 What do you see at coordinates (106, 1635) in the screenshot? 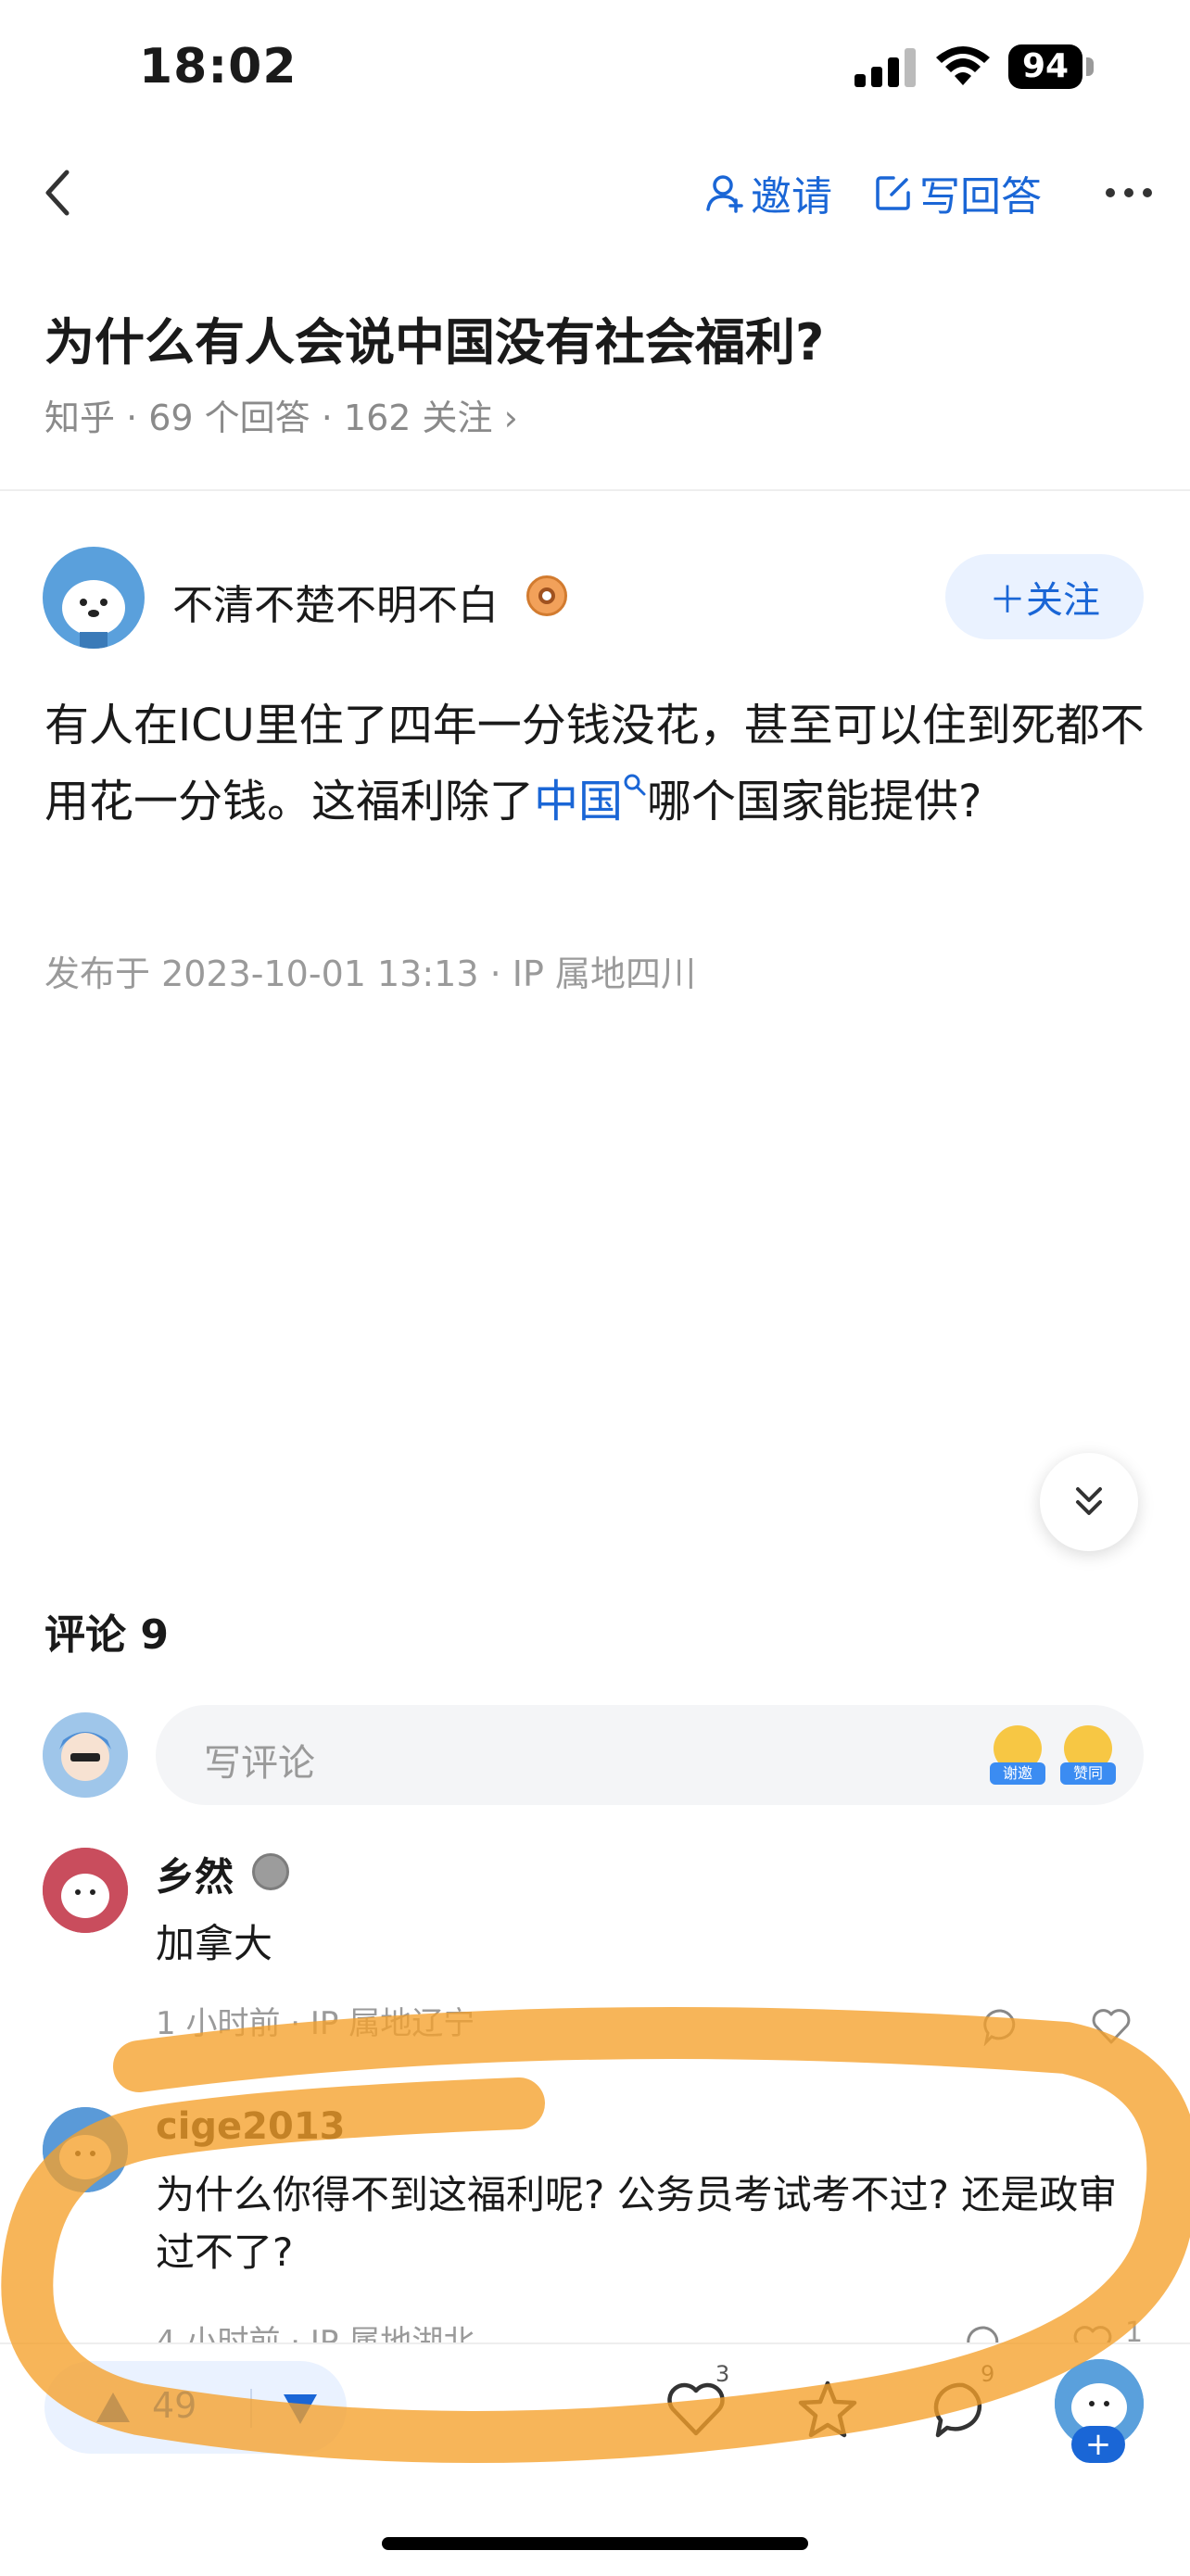
I see `comments-title: 评论 9` at bounding box center [106, 1635].